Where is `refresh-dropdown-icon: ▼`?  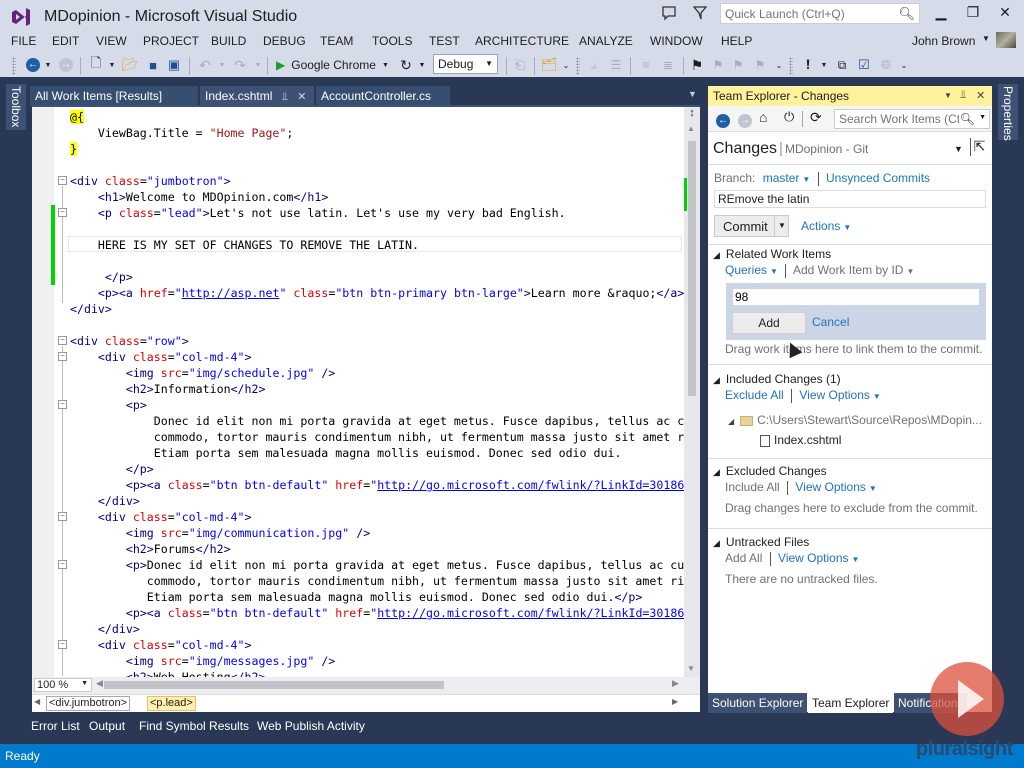
refresh-dropdown-icon: ▼ is located at coordinates (422, 65).